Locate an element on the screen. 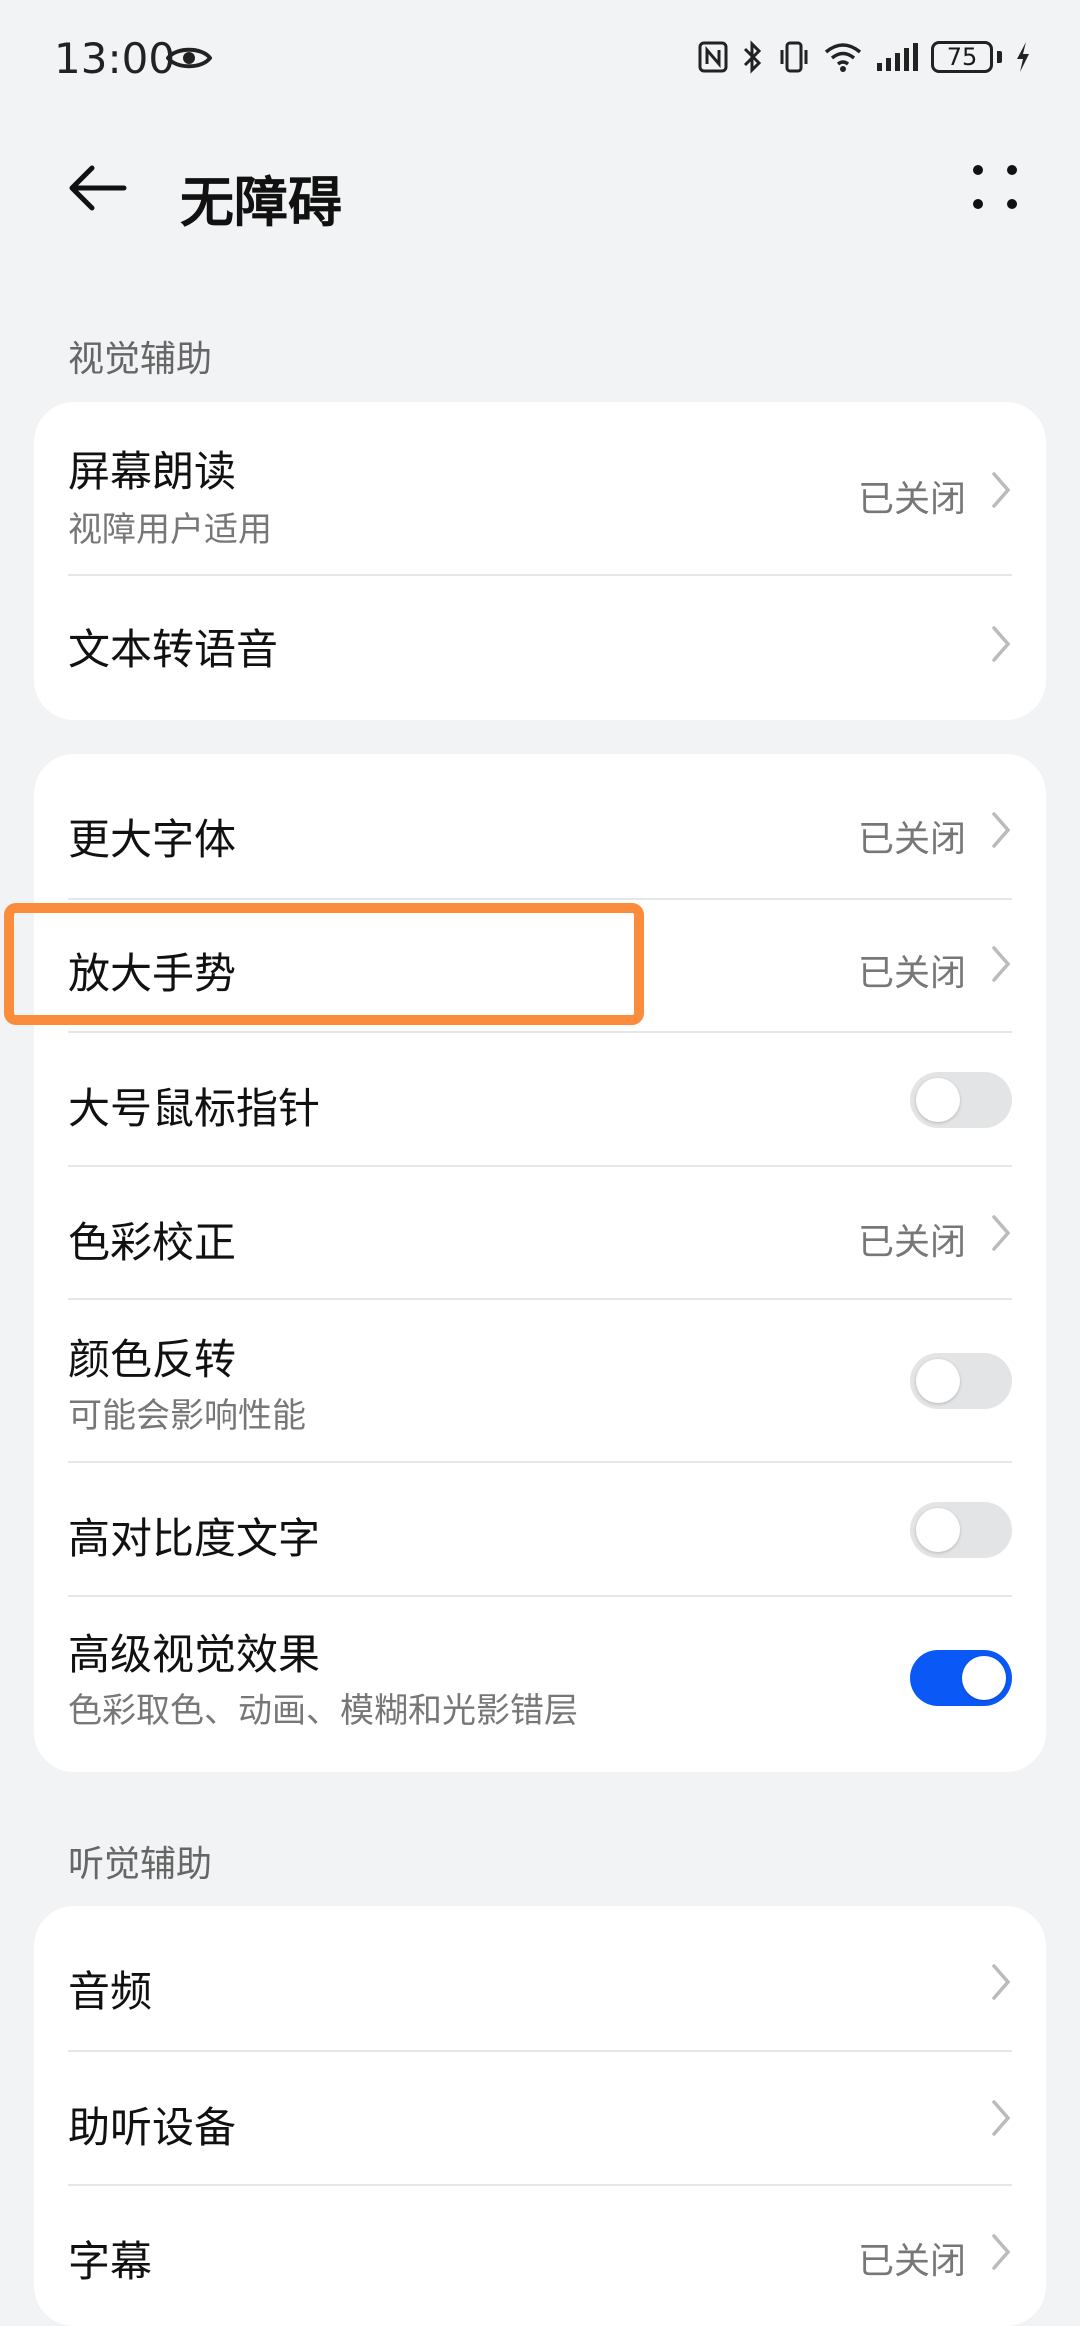 The image size is (1080, 2326). row-label: 音频 is located at coordinates (110, 1991).